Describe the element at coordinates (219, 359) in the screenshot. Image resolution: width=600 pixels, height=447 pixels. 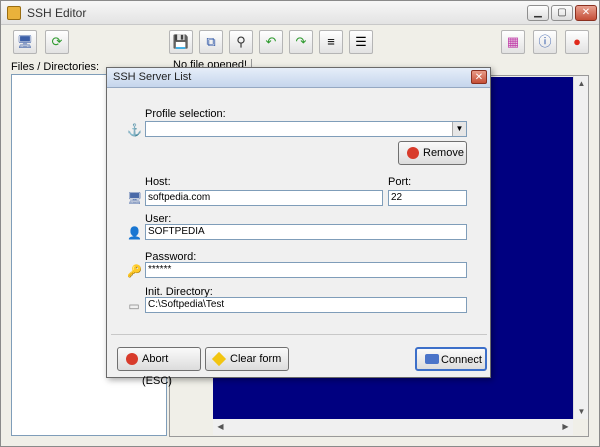
I see `clear-form-icon` at that location.